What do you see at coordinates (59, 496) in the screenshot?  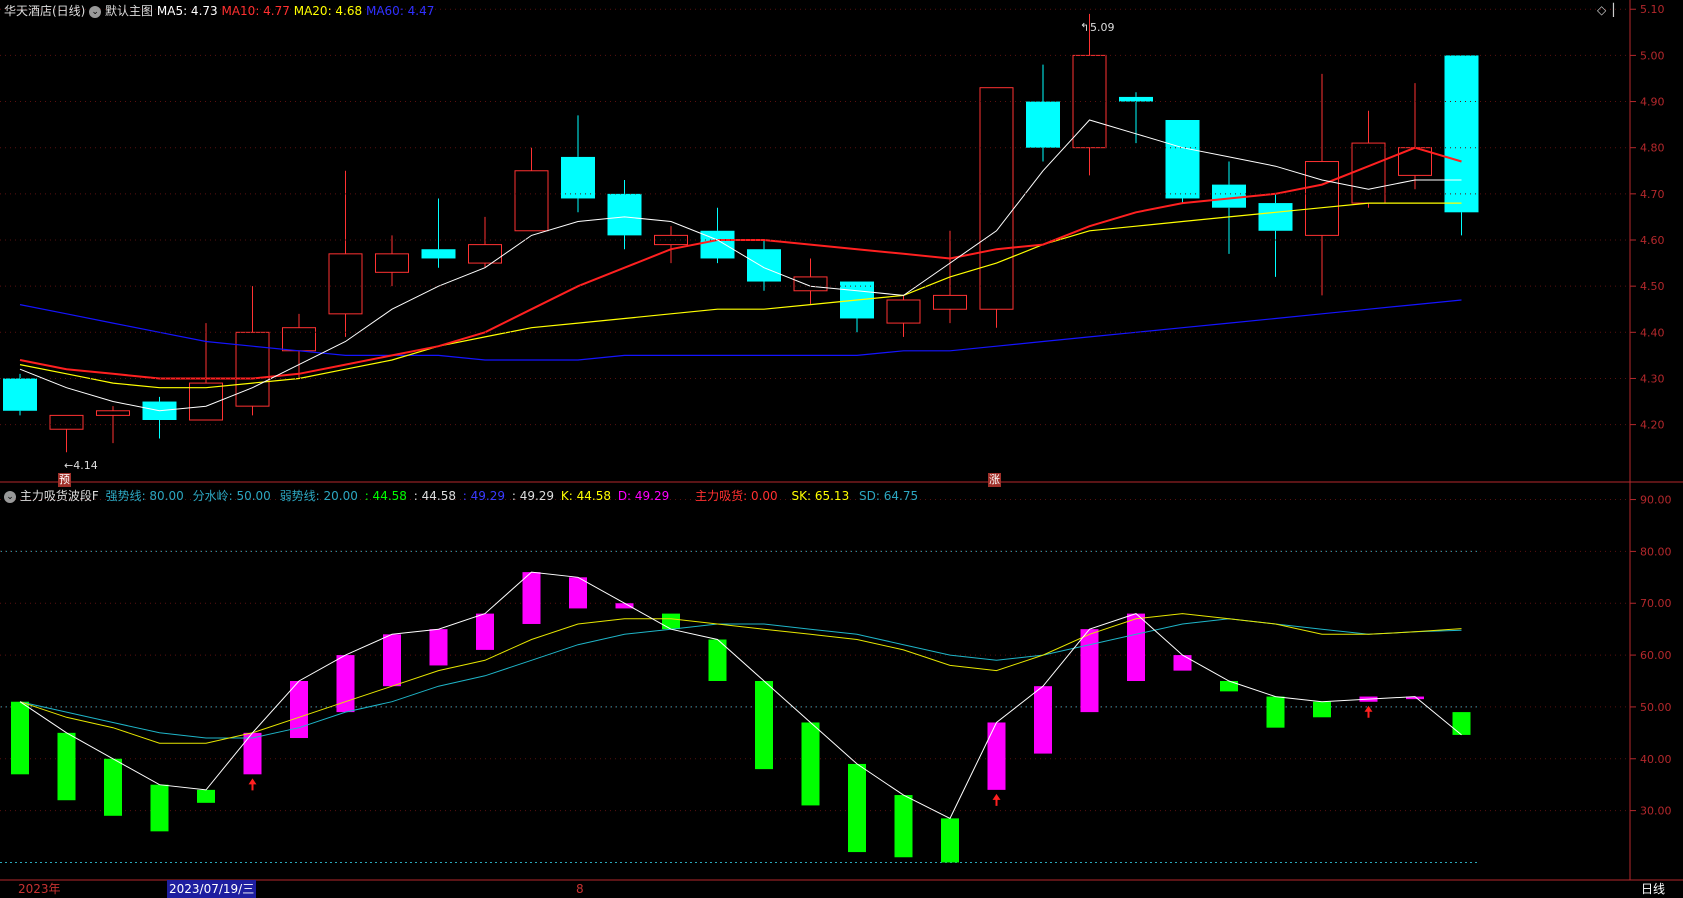 I see `sub-indicator-name: 主力吸货波段F` at bounding box center [59, 496].